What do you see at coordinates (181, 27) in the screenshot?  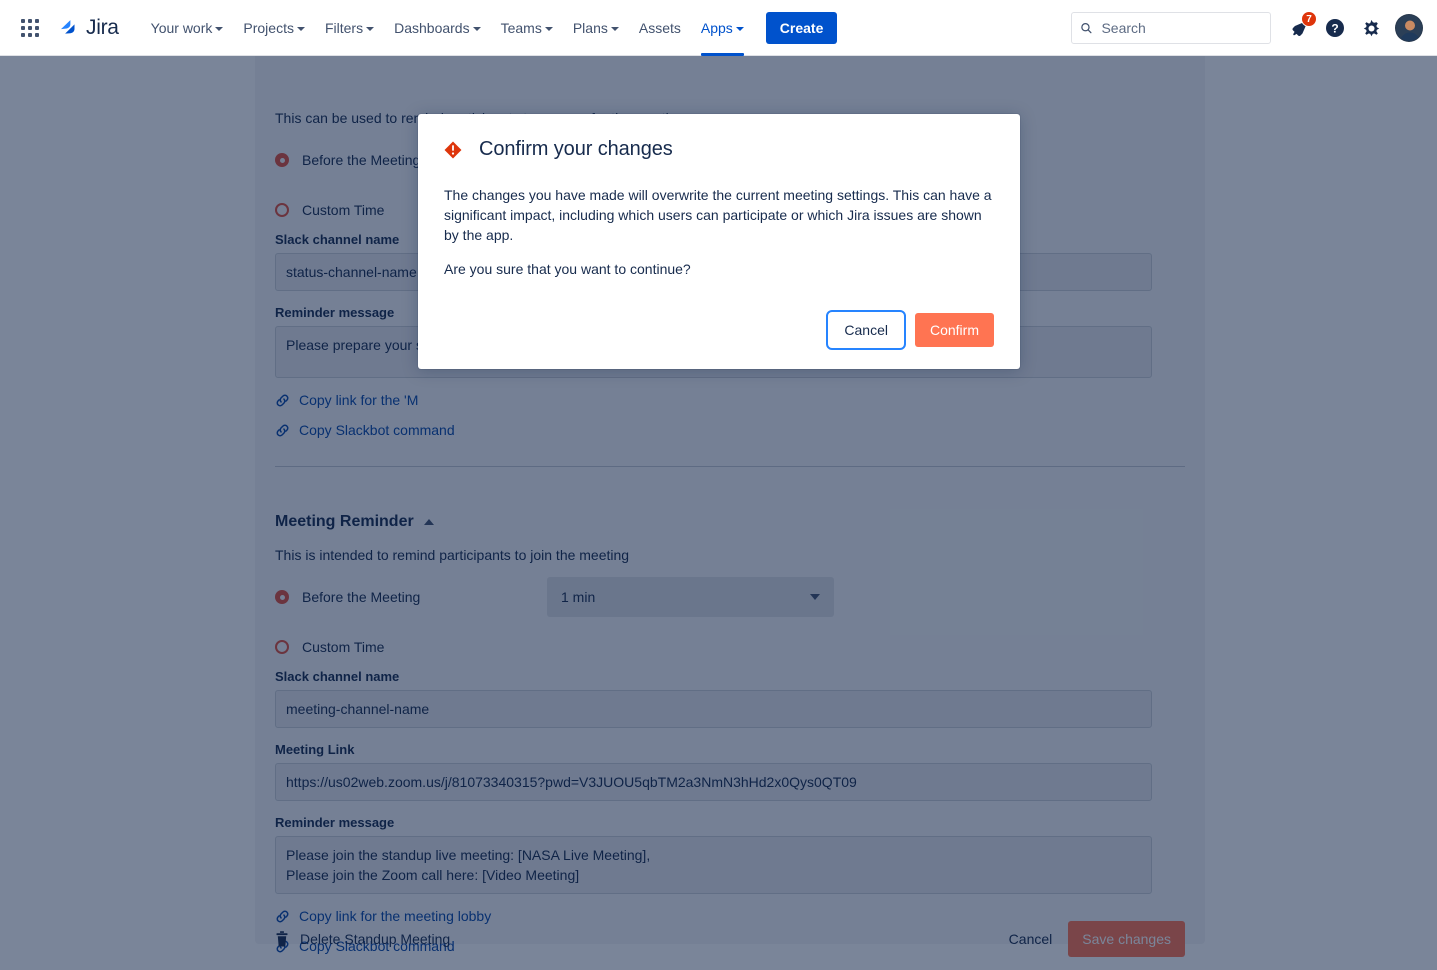 I see `nav-label: Your work` at bounding box center [181, 27].